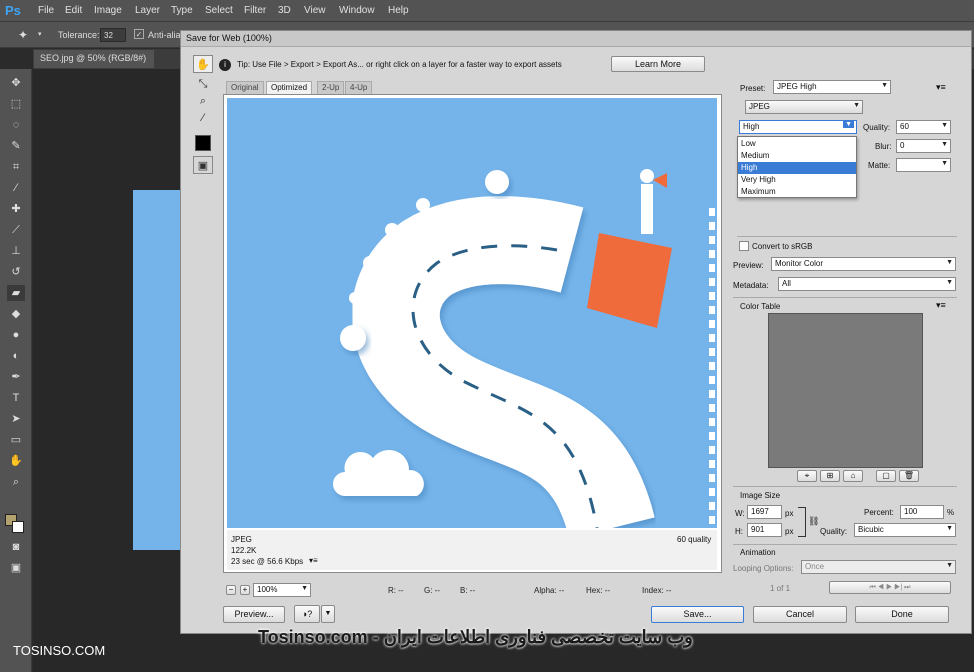  What do you see at coordinates (16, 461) in the screenshot?
I see `hand-tool-icon: ✋` at bounding box center [16, 461].